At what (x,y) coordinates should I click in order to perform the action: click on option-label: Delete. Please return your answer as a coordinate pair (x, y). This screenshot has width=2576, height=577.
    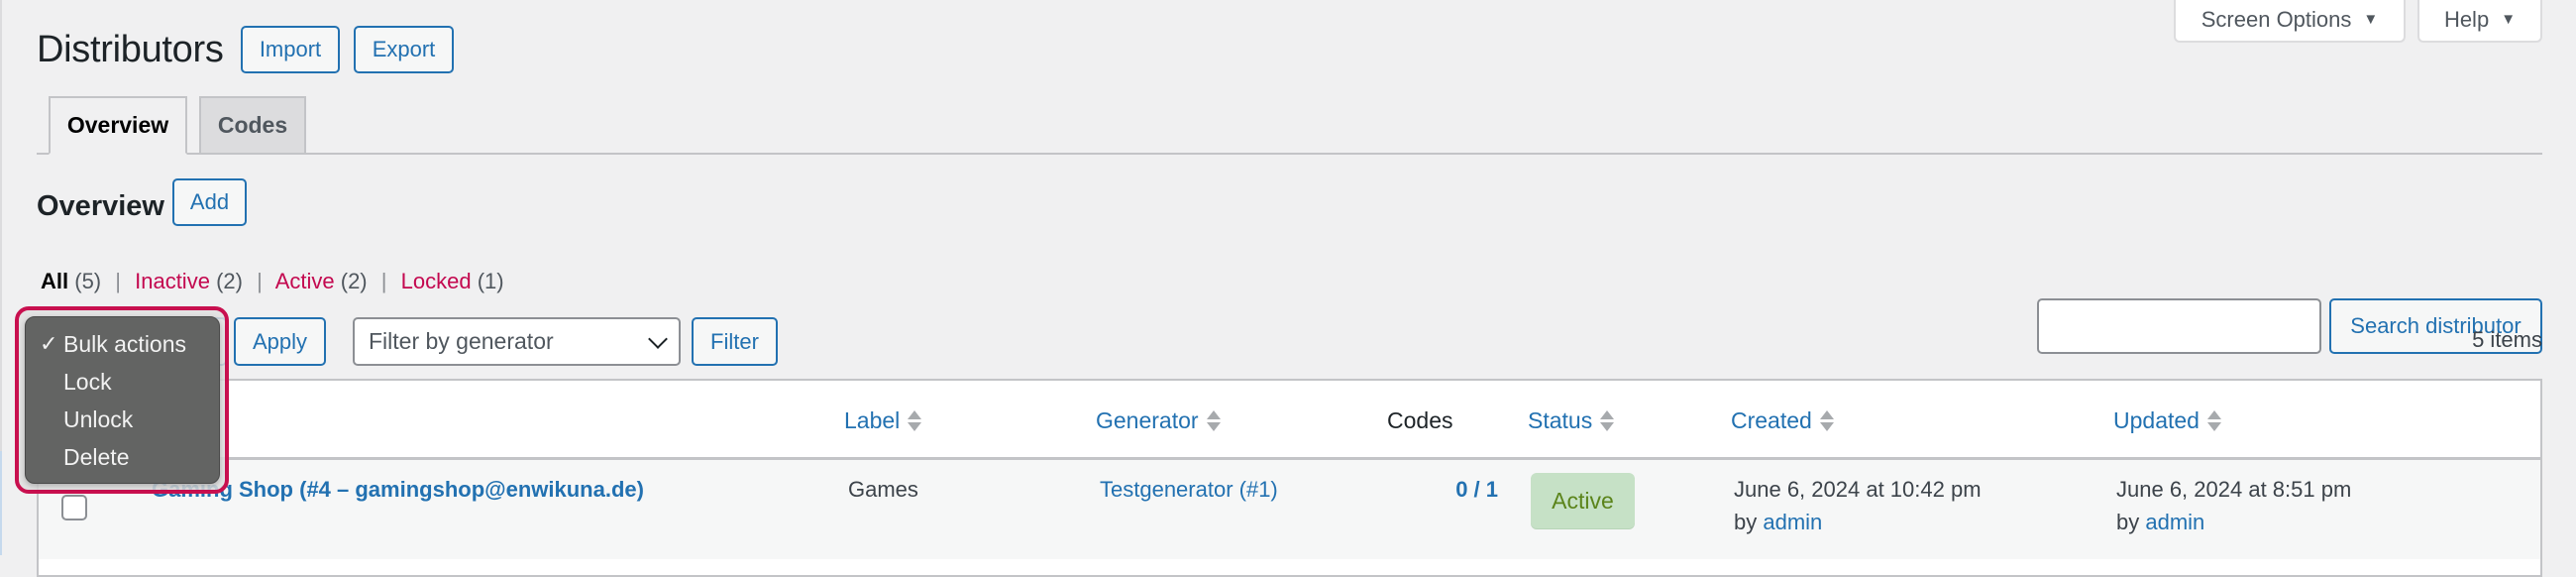
    Looking at the image, I should click on (97, 456).